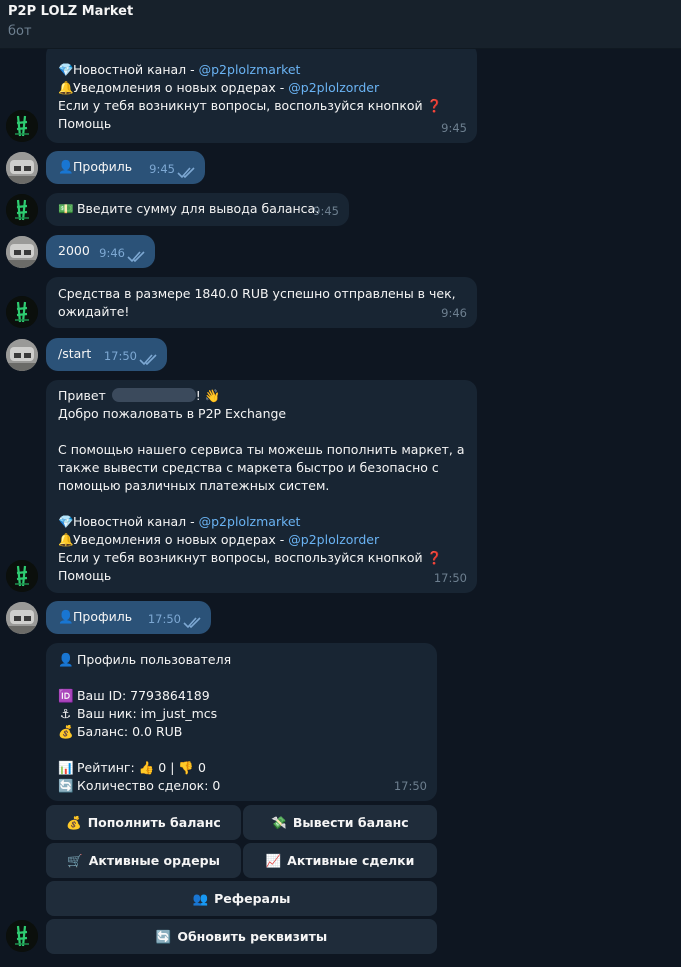 The image size is (681, 967). I want to click on active-orders-label: Активные ордеры, so click(154, 860).